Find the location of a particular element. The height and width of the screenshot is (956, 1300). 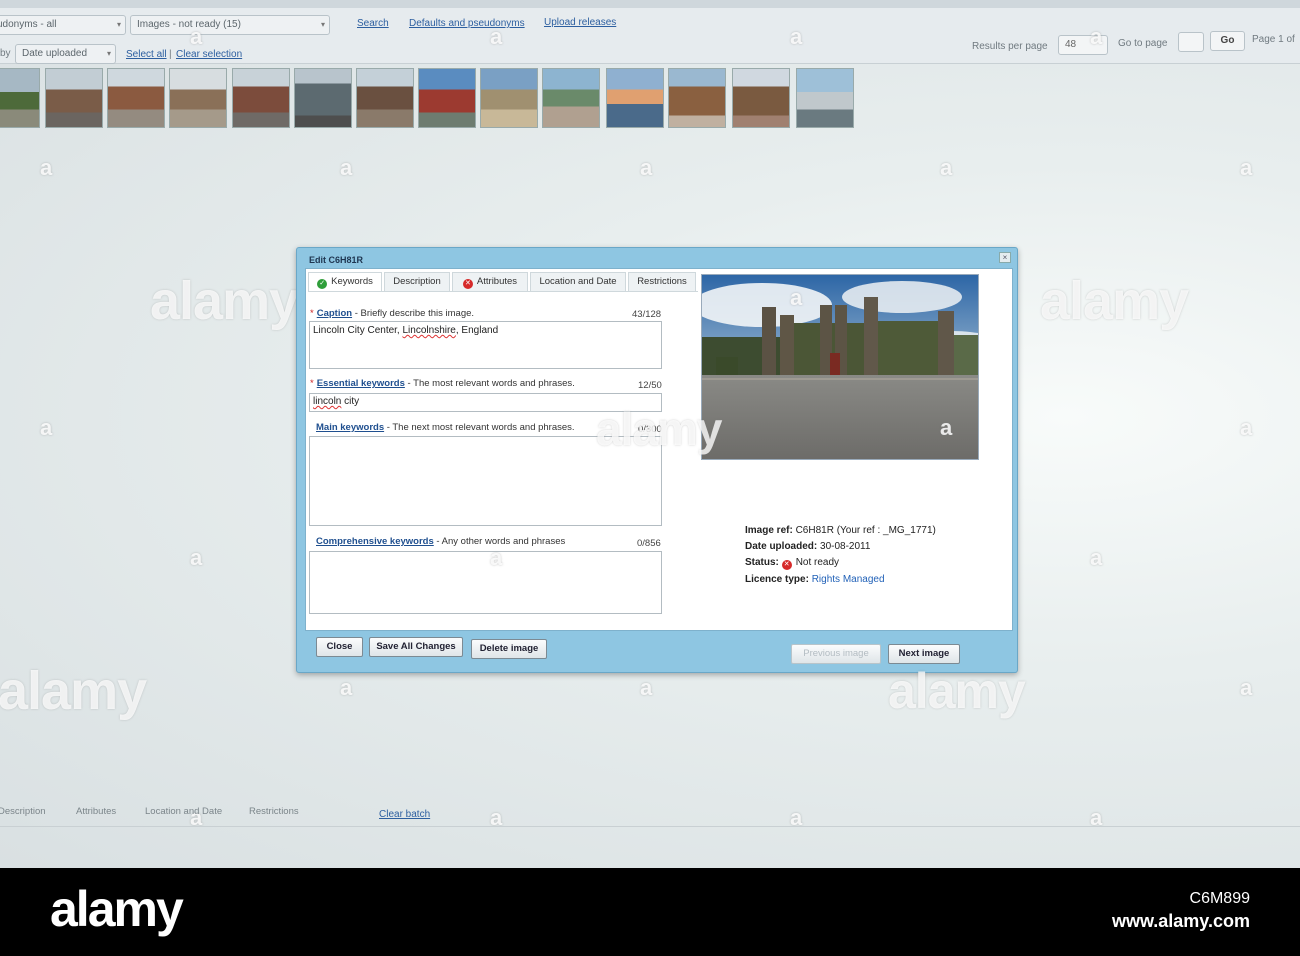

batch-tab-description: Description is located at coordinates (23, 811).